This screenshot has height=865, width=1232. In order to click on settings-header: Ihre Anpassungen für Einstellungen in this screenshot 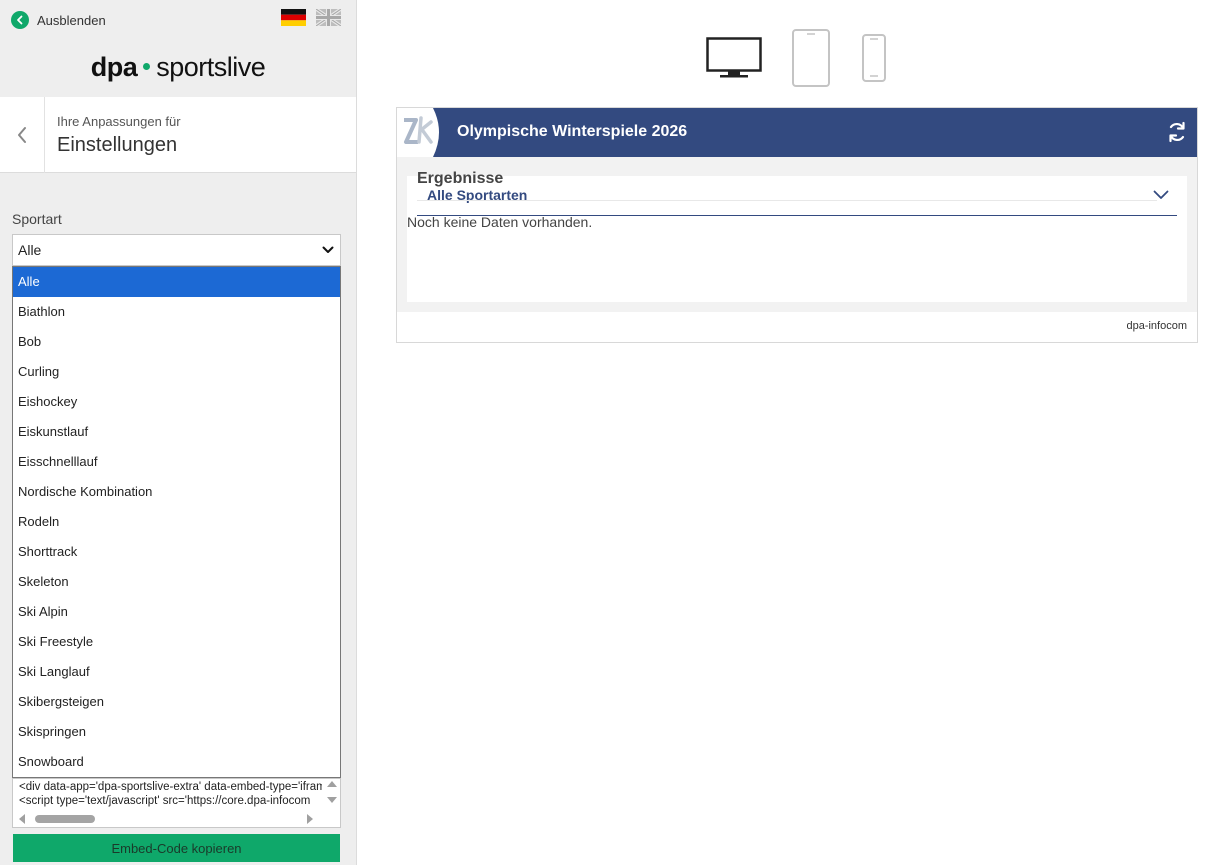, I will do `click(178, 135)`.